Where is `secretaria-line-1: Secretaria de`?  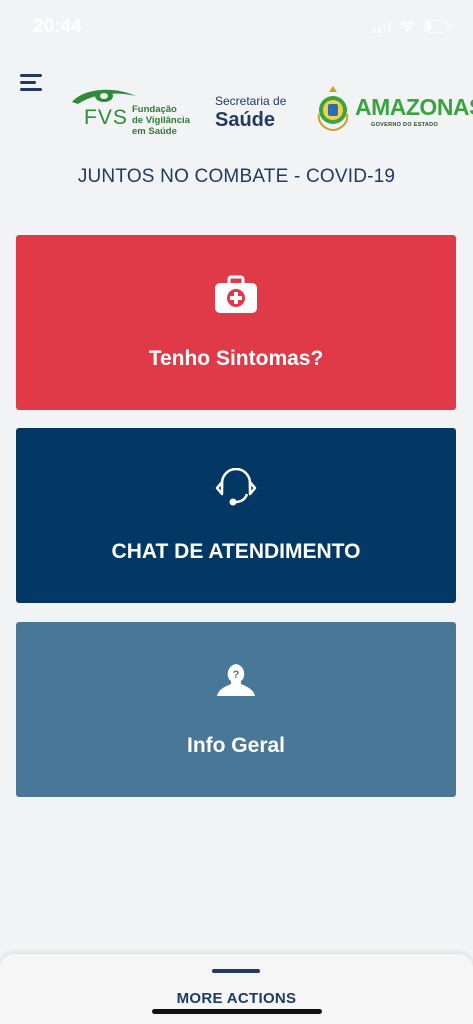
secretaria-line-1: Secretaria de is located at coordinates (251, 101).